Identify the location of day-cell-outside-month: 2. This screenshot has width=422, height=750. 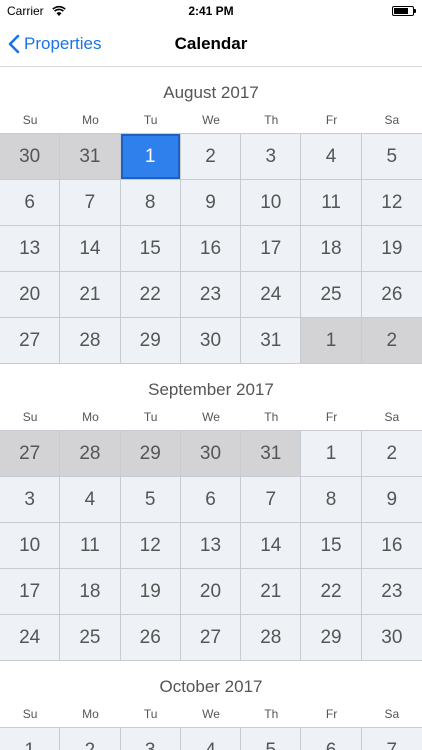
(391, 341).